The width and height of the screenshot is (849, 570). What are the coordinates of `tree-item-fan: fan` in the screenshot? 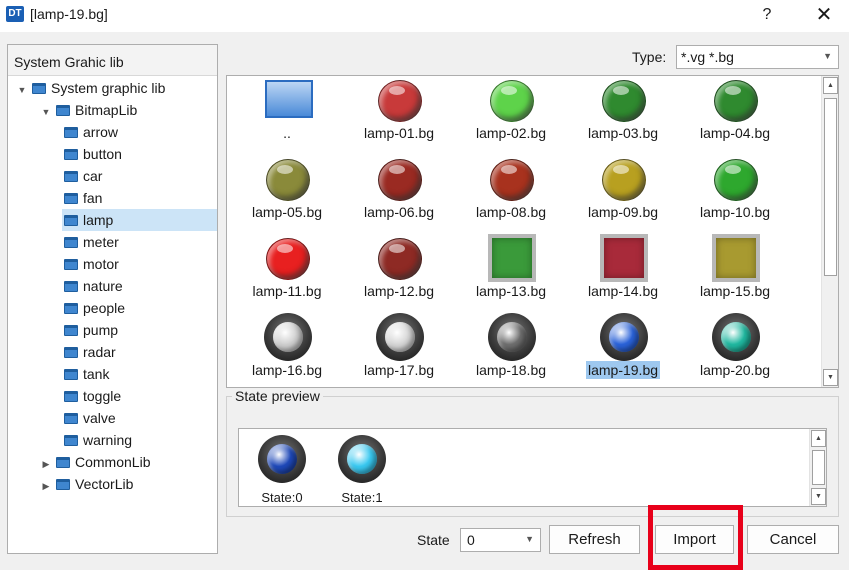 It's located at (83, 198).